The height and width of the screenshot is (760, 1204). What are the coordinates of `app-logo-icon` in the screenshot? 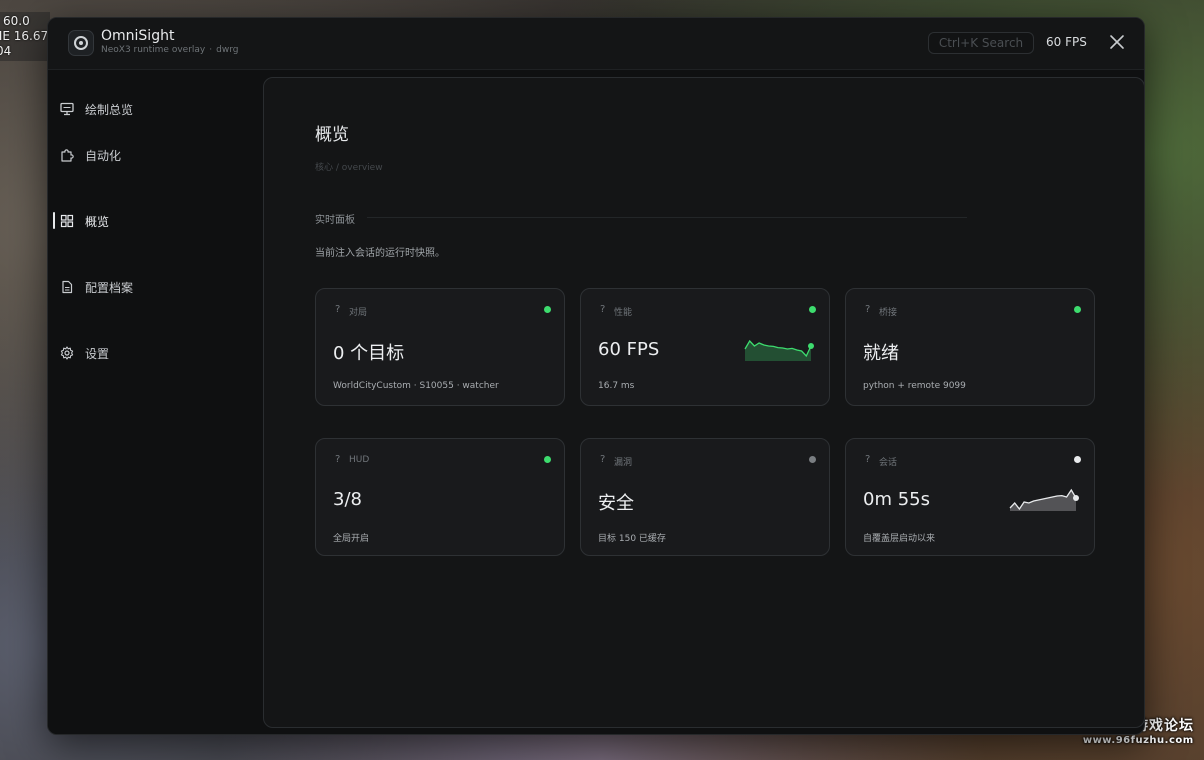 It's located at (81, 43).